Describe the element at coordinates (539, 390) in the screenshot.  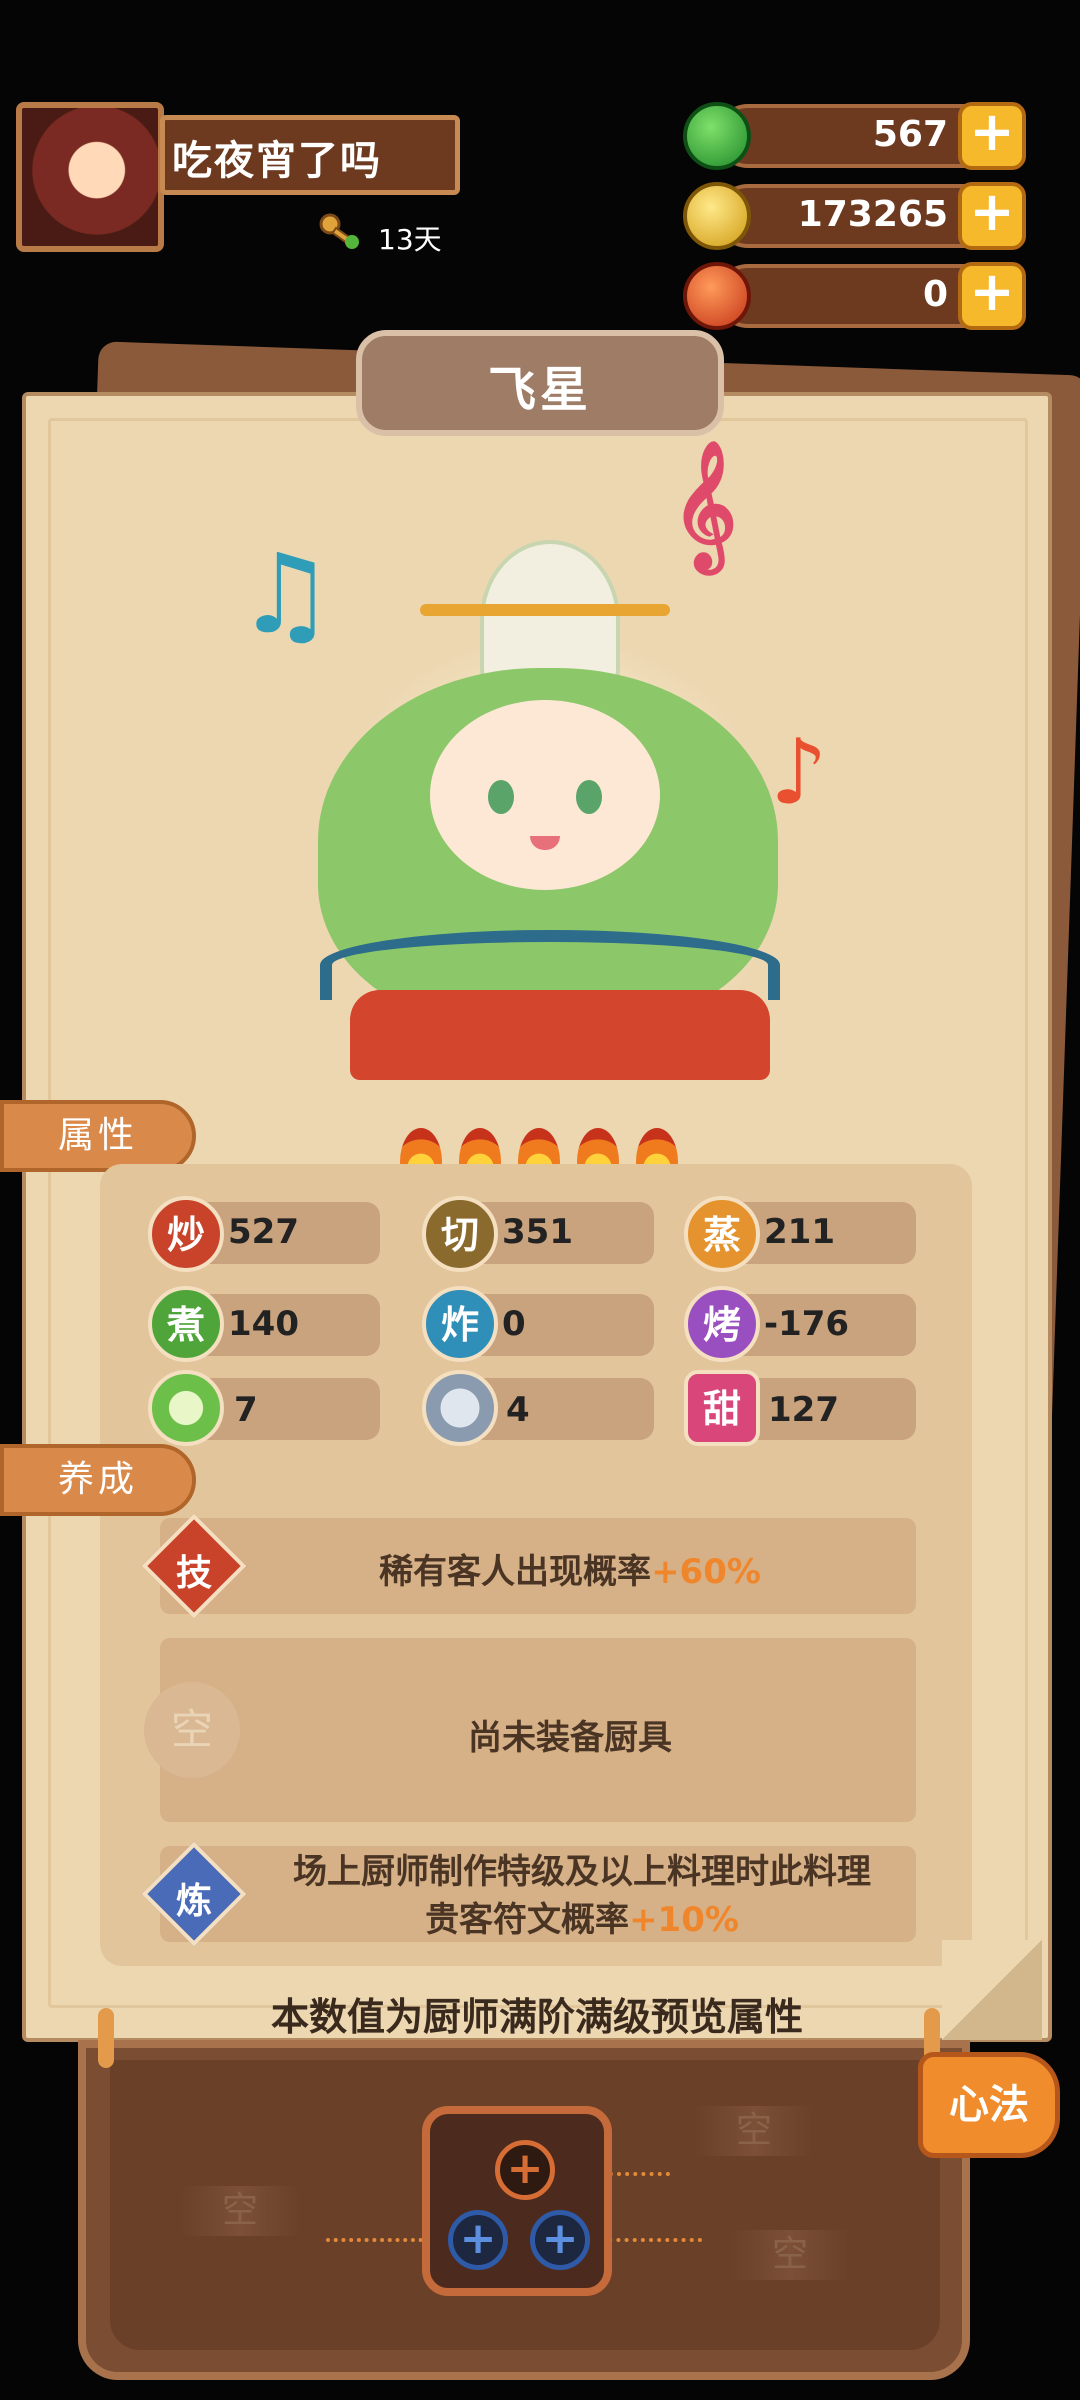
I see `chef-name: 飞星` at that location.